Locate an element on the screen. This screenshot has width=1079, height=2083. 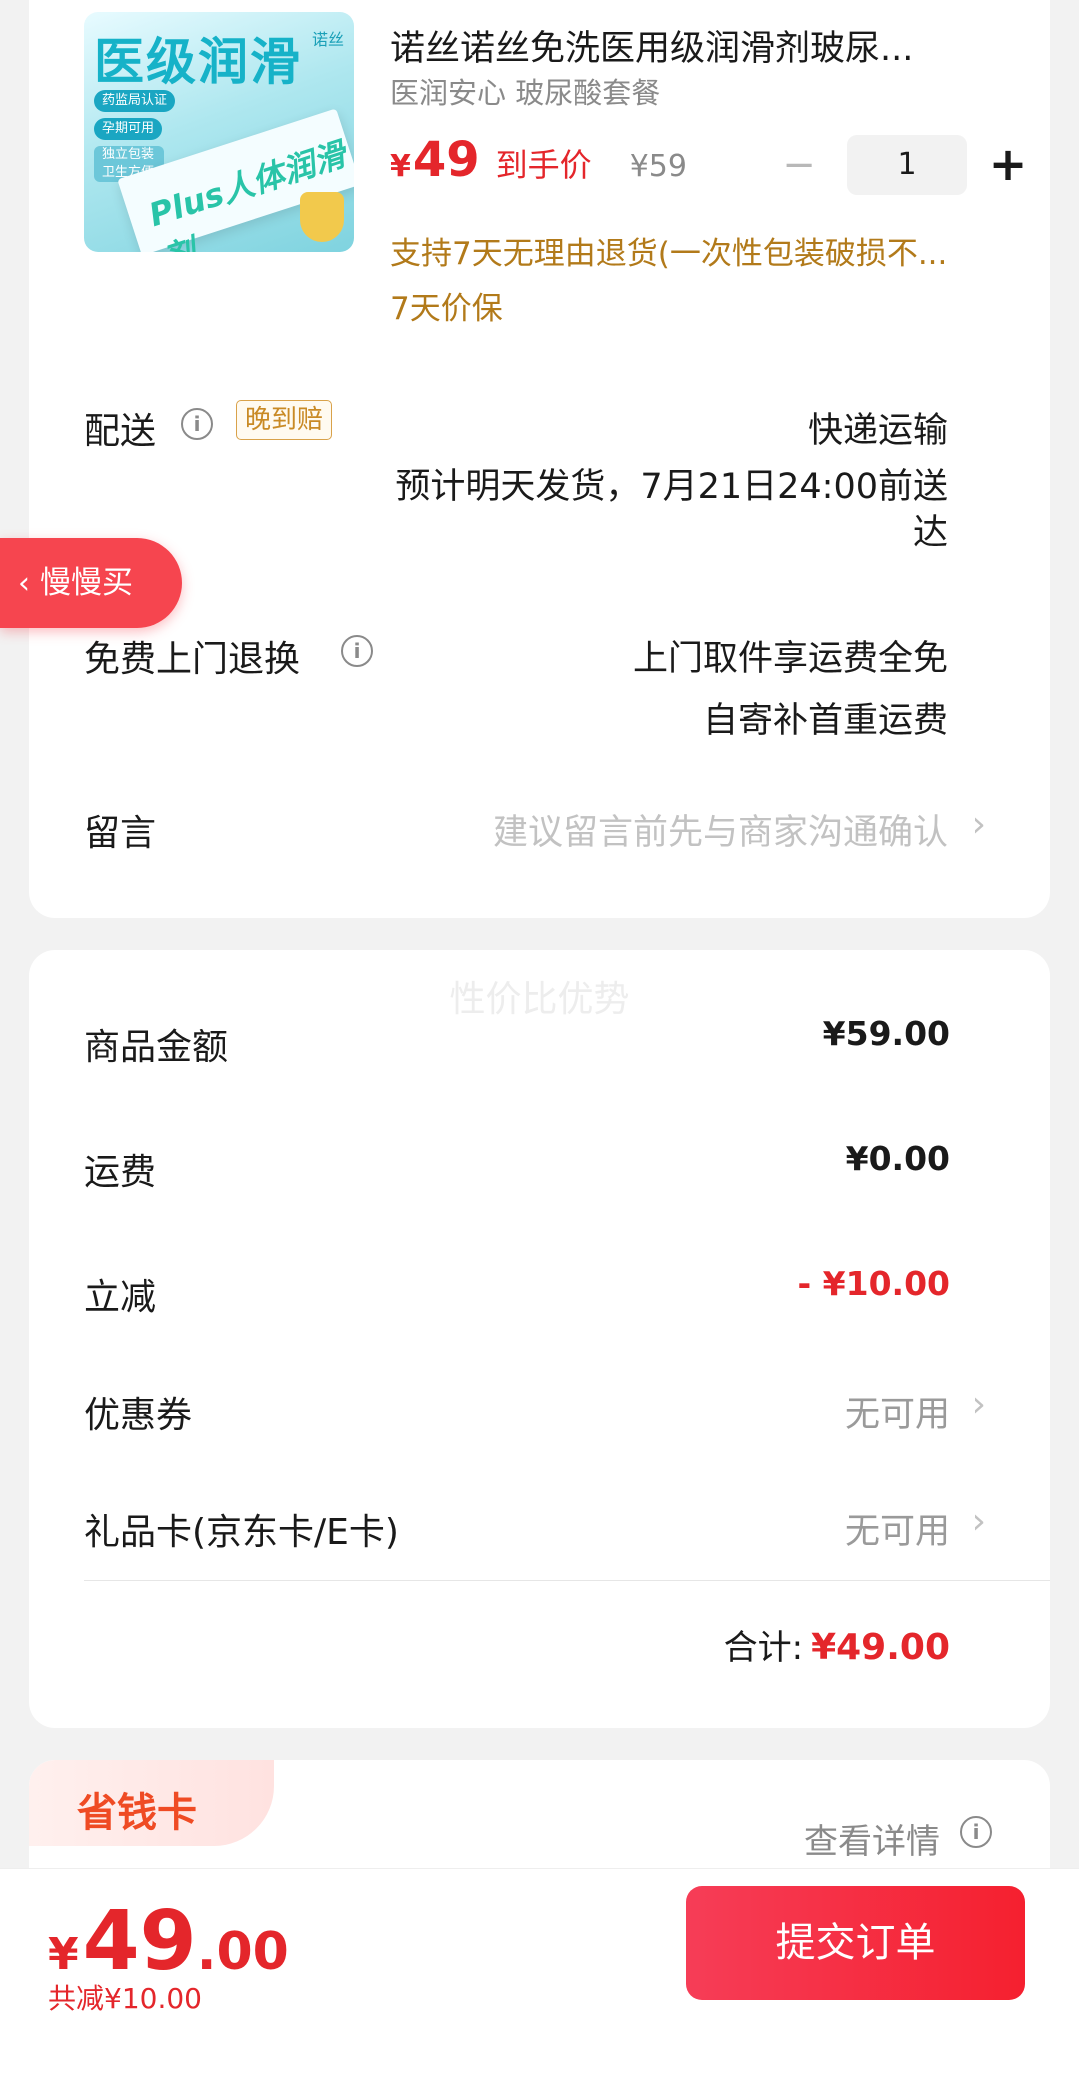
chevron-left-icon: ‹ is located at coordinates (24, 583).